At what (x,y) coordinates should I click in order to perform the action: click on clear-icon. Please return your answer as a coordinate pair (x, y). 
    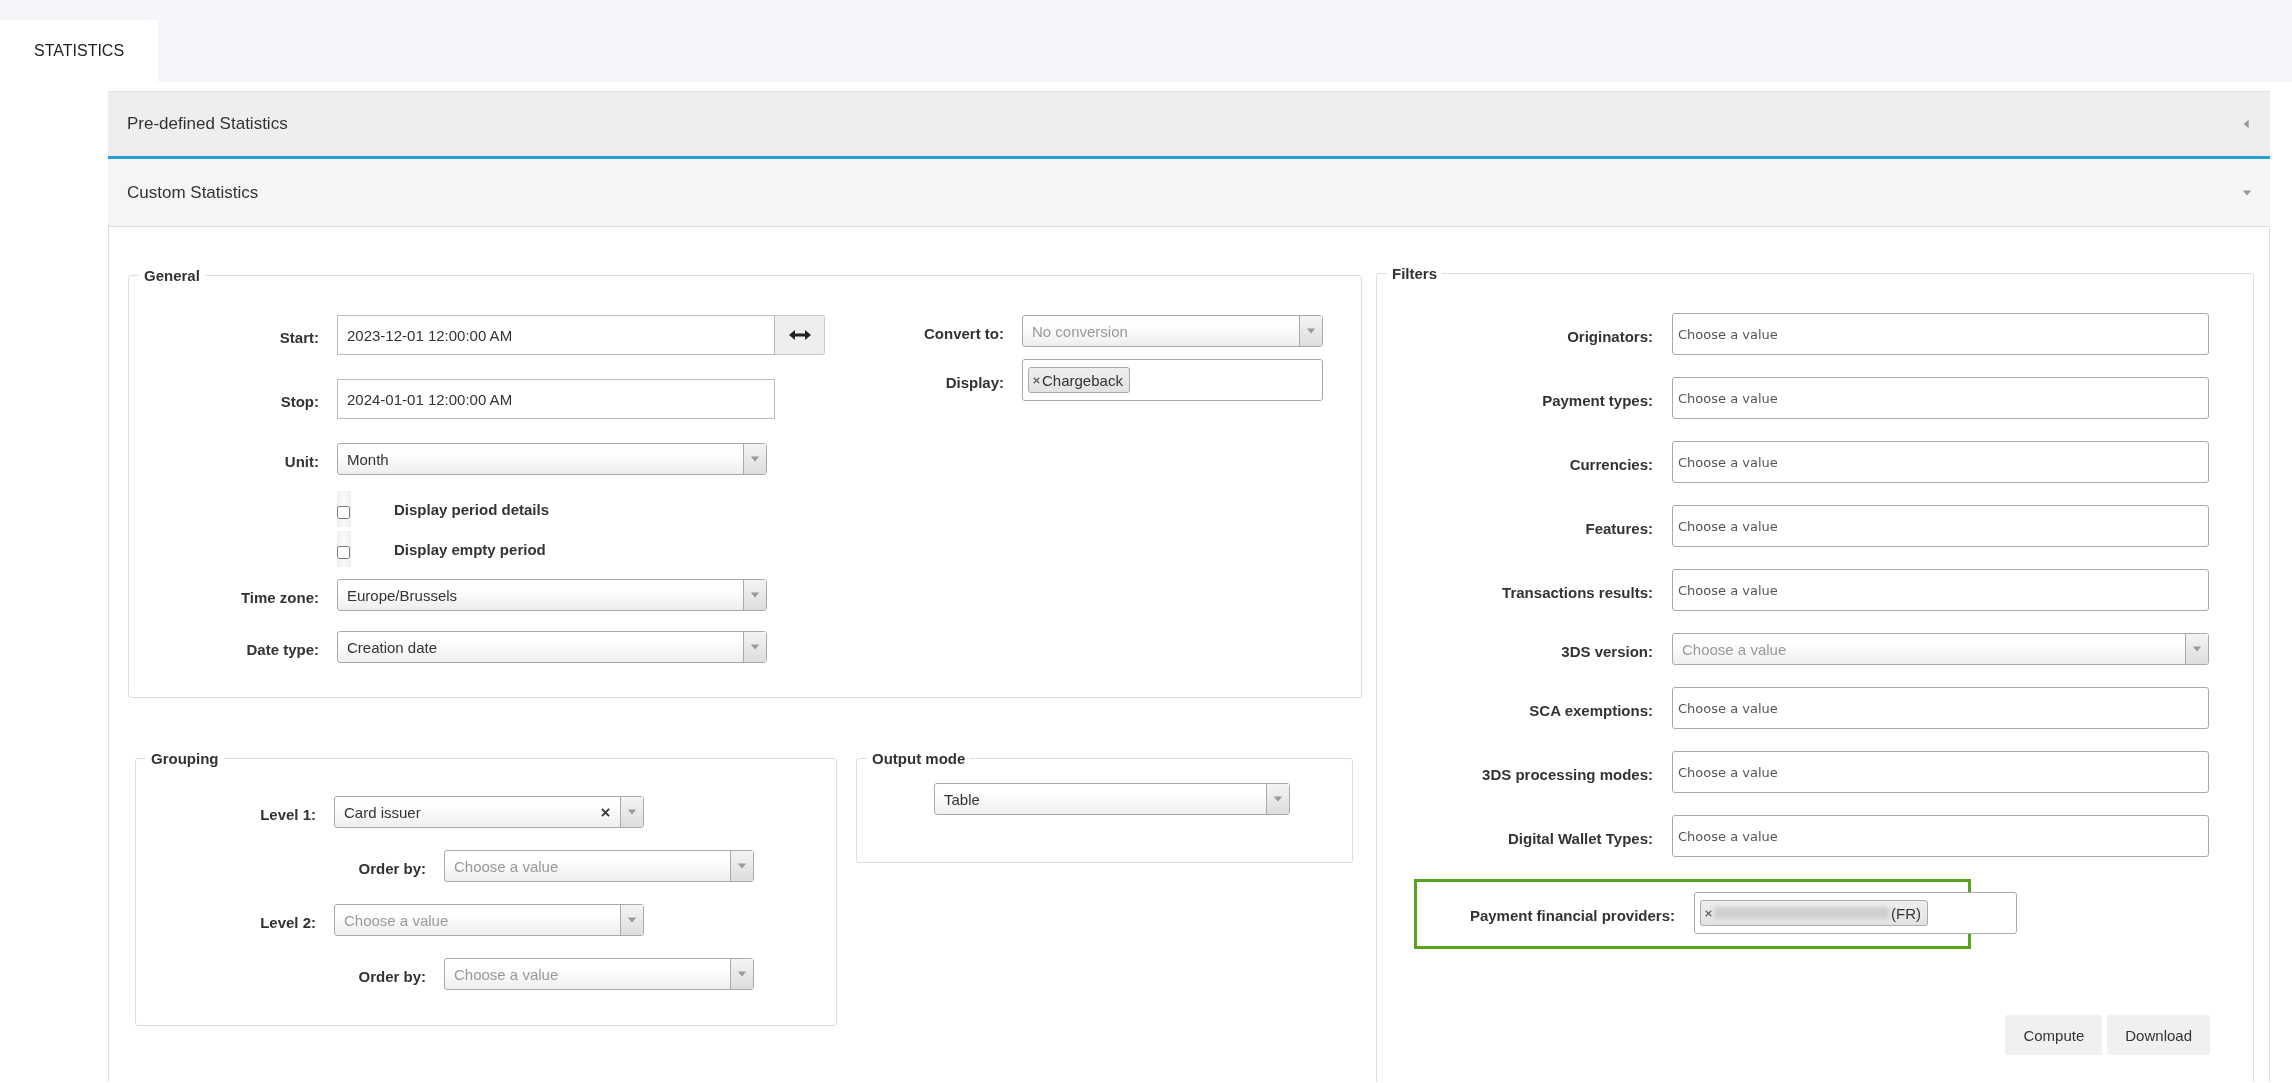
    Looking at the image, I should click on (605, 812).